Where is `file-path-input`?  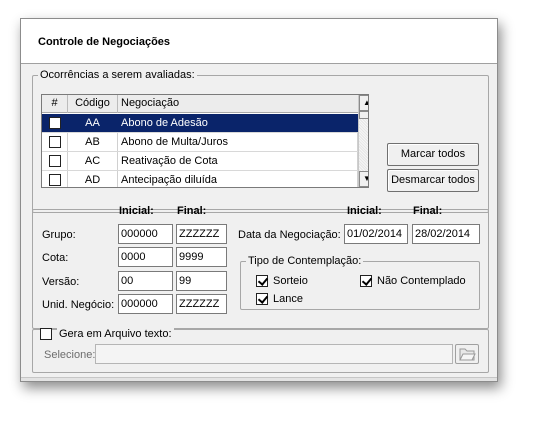
file-path-input is located at coordinates (274, 354).